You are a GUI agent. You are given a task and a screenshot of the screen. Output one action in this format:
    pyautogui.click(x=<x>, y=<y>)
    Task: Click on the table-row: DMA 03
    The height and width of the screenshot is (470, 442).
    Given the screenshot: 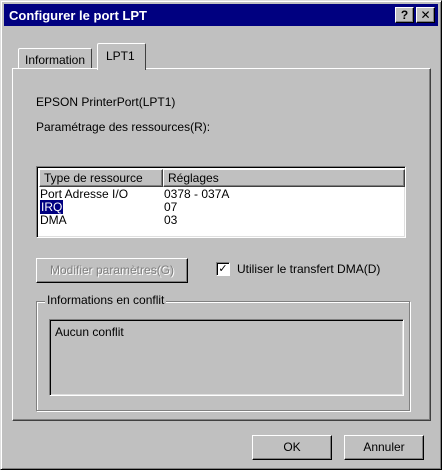 What is the action you would take?
    pyautogui.click(x=202, y=220)
    